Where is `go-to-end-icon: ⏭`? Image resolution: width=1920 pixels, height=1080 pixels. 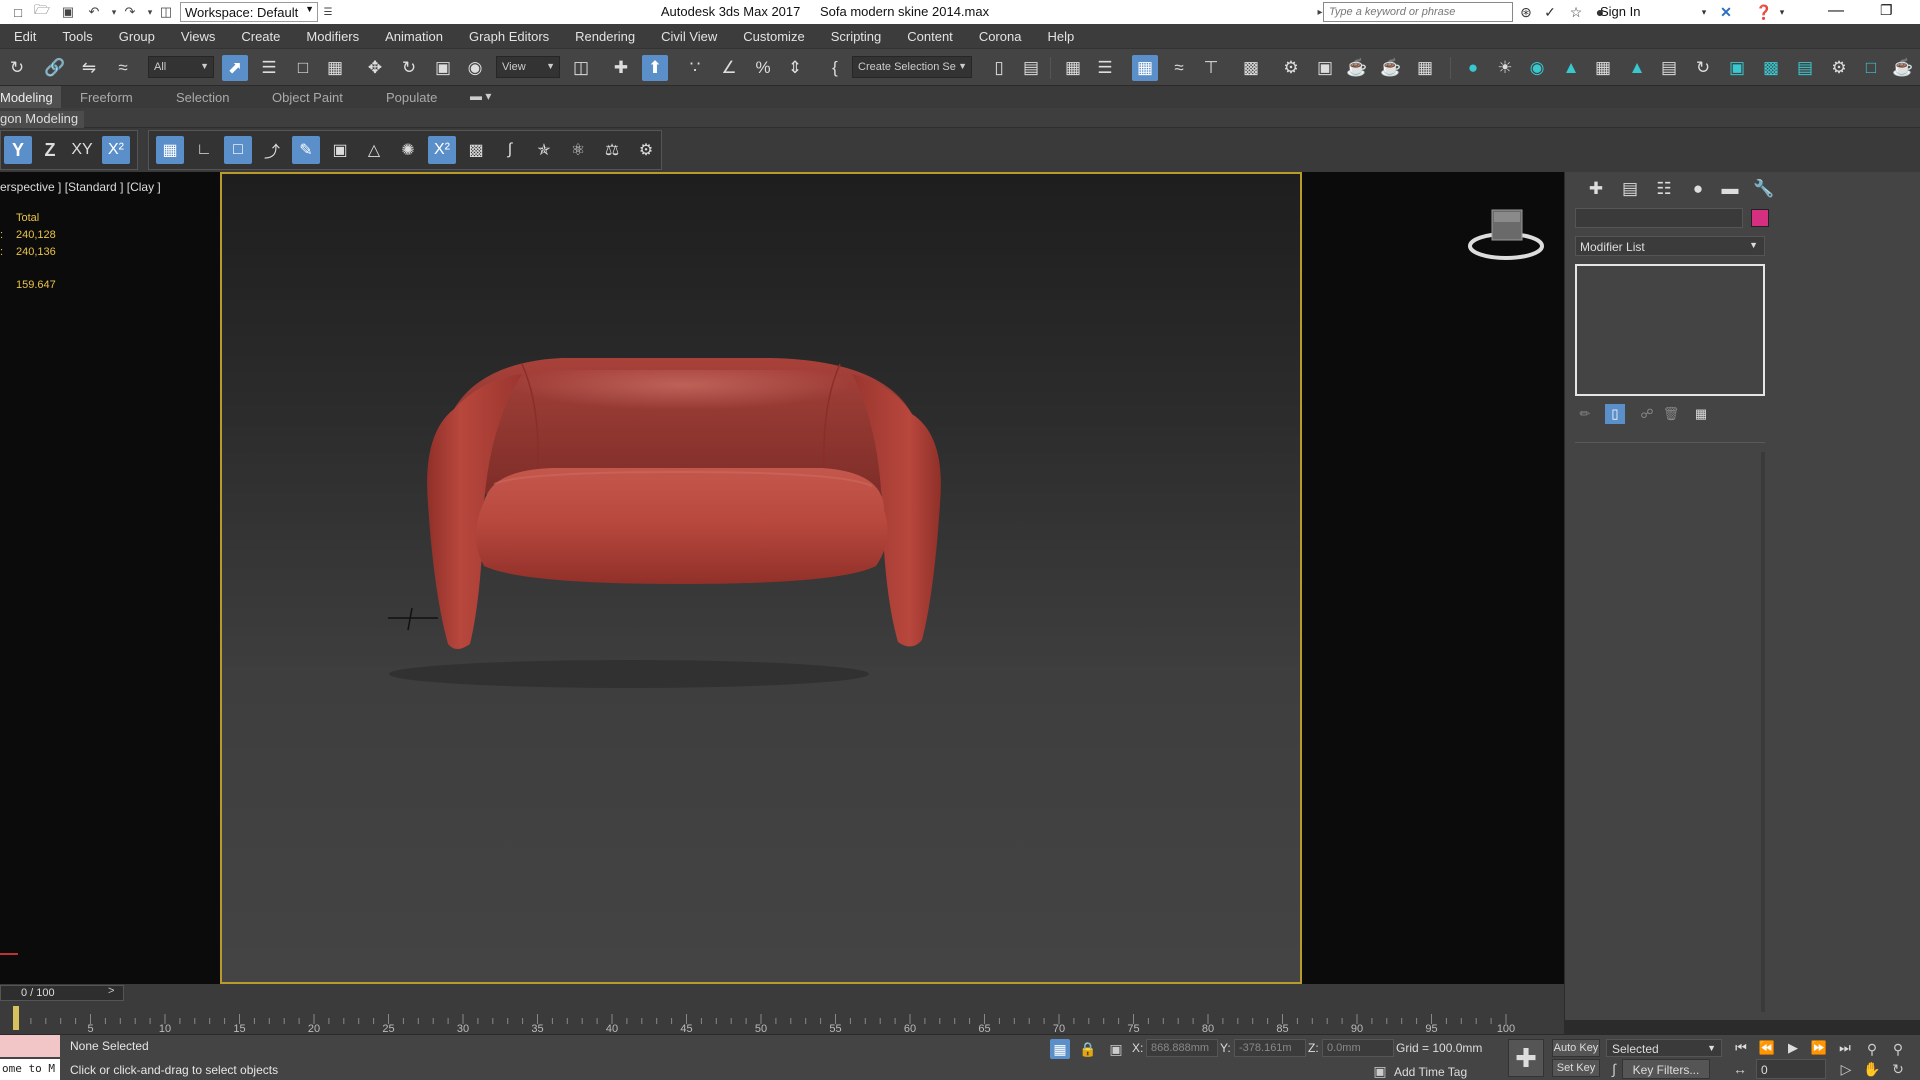
go-to-end-icon: ⏭ is located at coordinates (1845, 1048).